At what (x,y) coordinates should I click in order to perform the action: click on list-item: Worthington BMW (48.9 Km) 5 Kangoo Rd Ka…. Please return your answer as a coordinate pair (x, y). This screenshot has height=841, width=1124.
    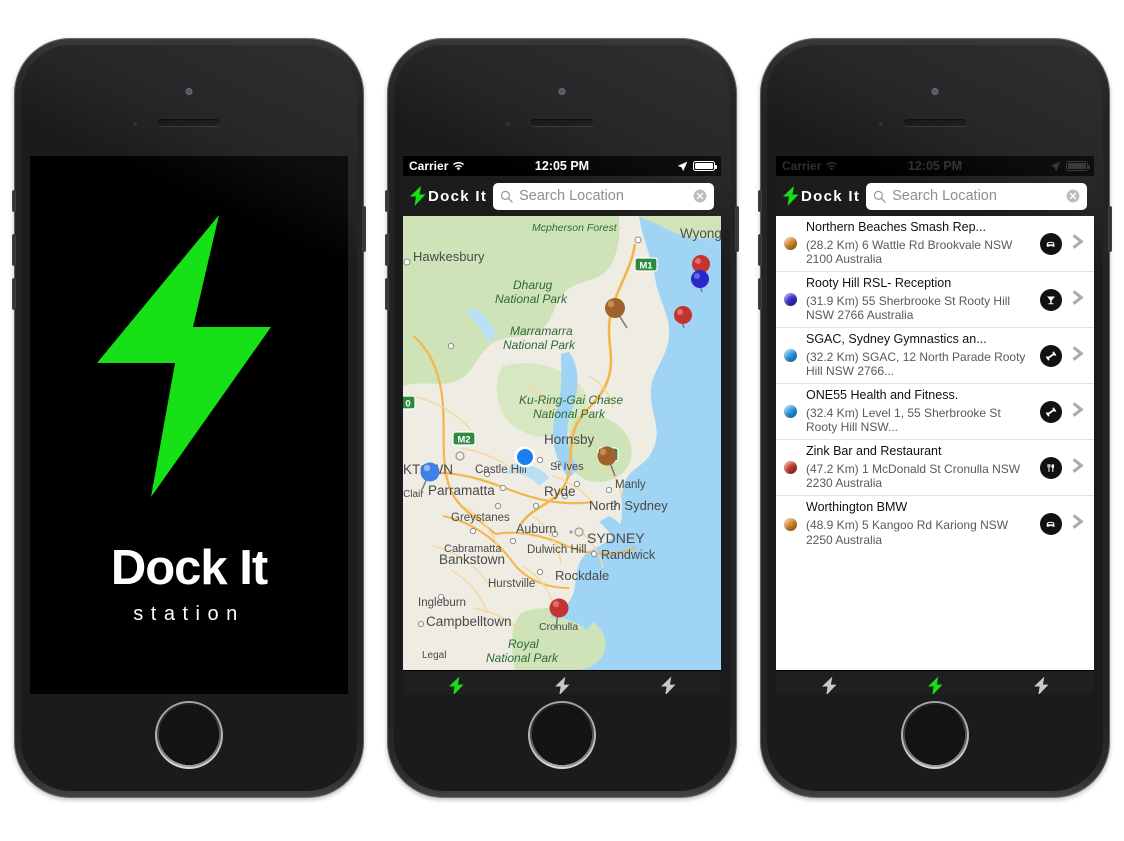
    Looking at the image, I should click on (935, 524).